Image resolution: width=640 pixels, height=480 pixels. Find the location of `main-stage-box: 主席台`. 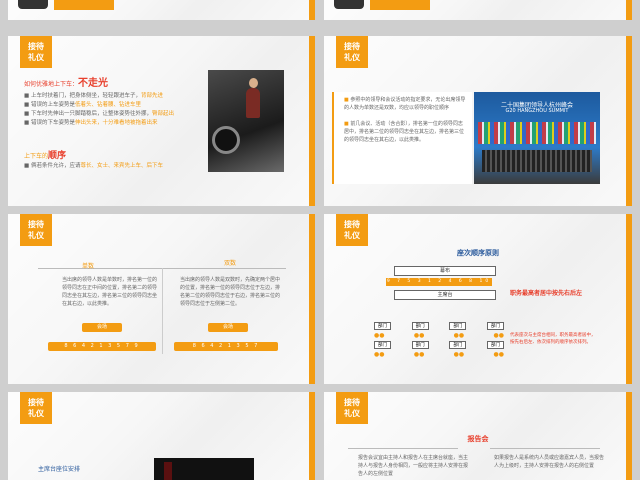

main-stage-box: 主席台 is located at coordinates (445, 295).